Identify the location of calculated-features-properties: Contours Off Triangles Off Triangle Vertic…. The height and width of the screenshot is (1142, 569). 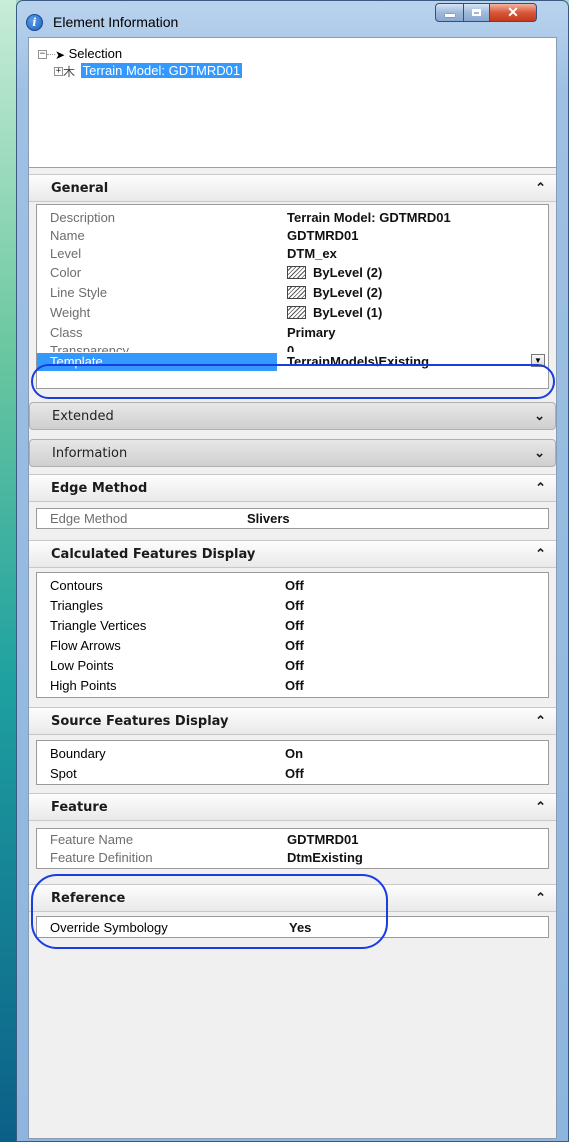
(292, 635).